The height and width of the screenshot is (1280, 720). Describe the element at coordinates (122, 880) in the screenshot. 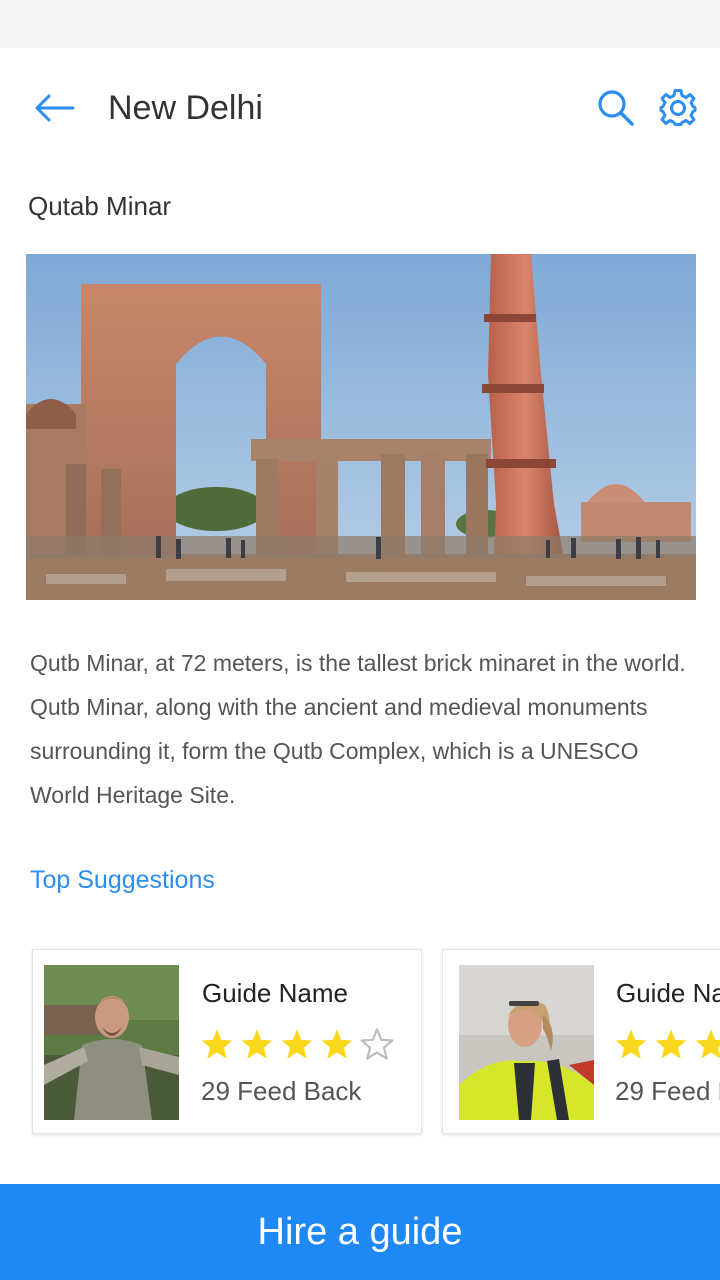

I see `top-suggestions-heading: Top Suggestions` at that location.